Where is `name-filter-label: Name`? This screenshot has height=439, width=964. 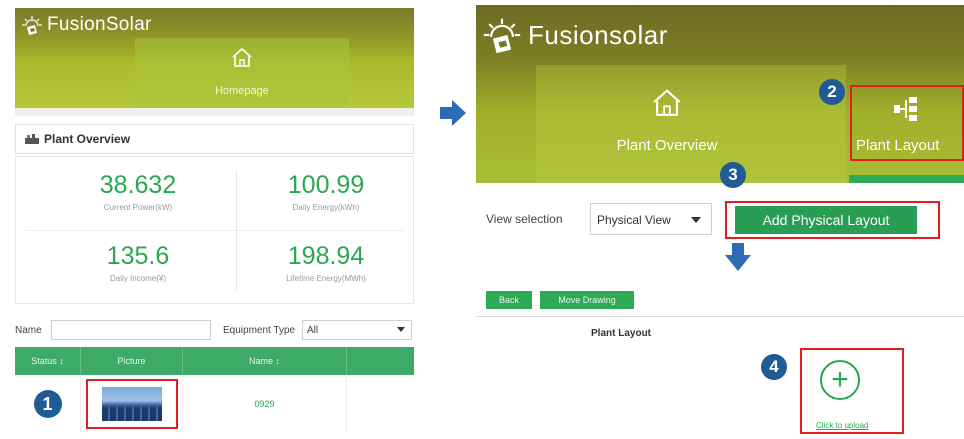 name-filter-label: Name is located at coordinates (28, 330).